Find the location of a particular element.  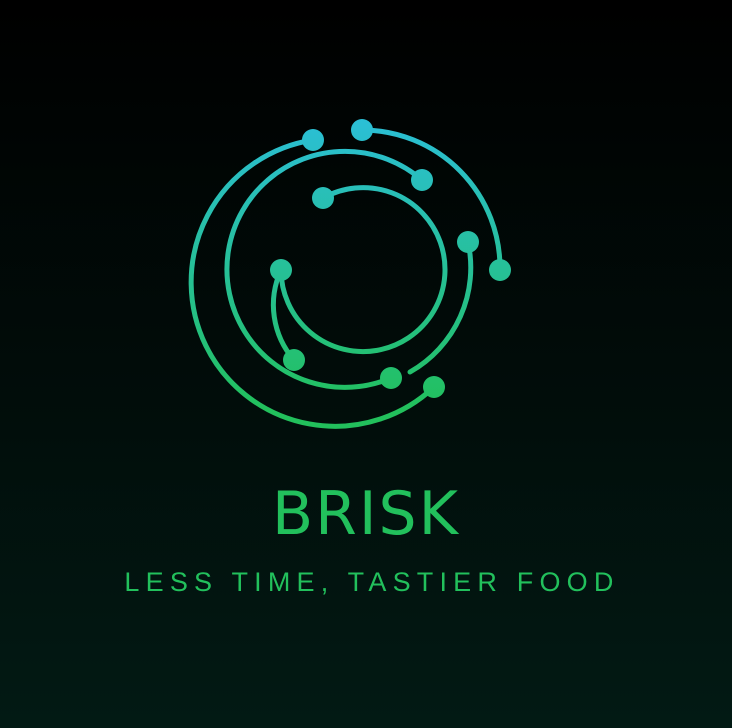

brand-name: BRISK is located at coordinates (366, 514).